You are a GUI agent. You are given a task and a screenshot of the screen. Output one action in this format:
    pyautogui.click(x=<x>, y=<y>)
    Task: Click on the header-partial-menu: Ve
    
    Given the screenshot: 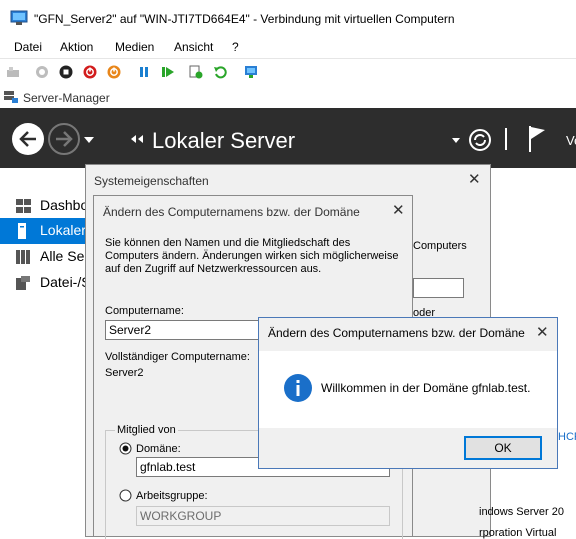 What is the action you would take?
    pyautogui.click(x=571, y=140)
    